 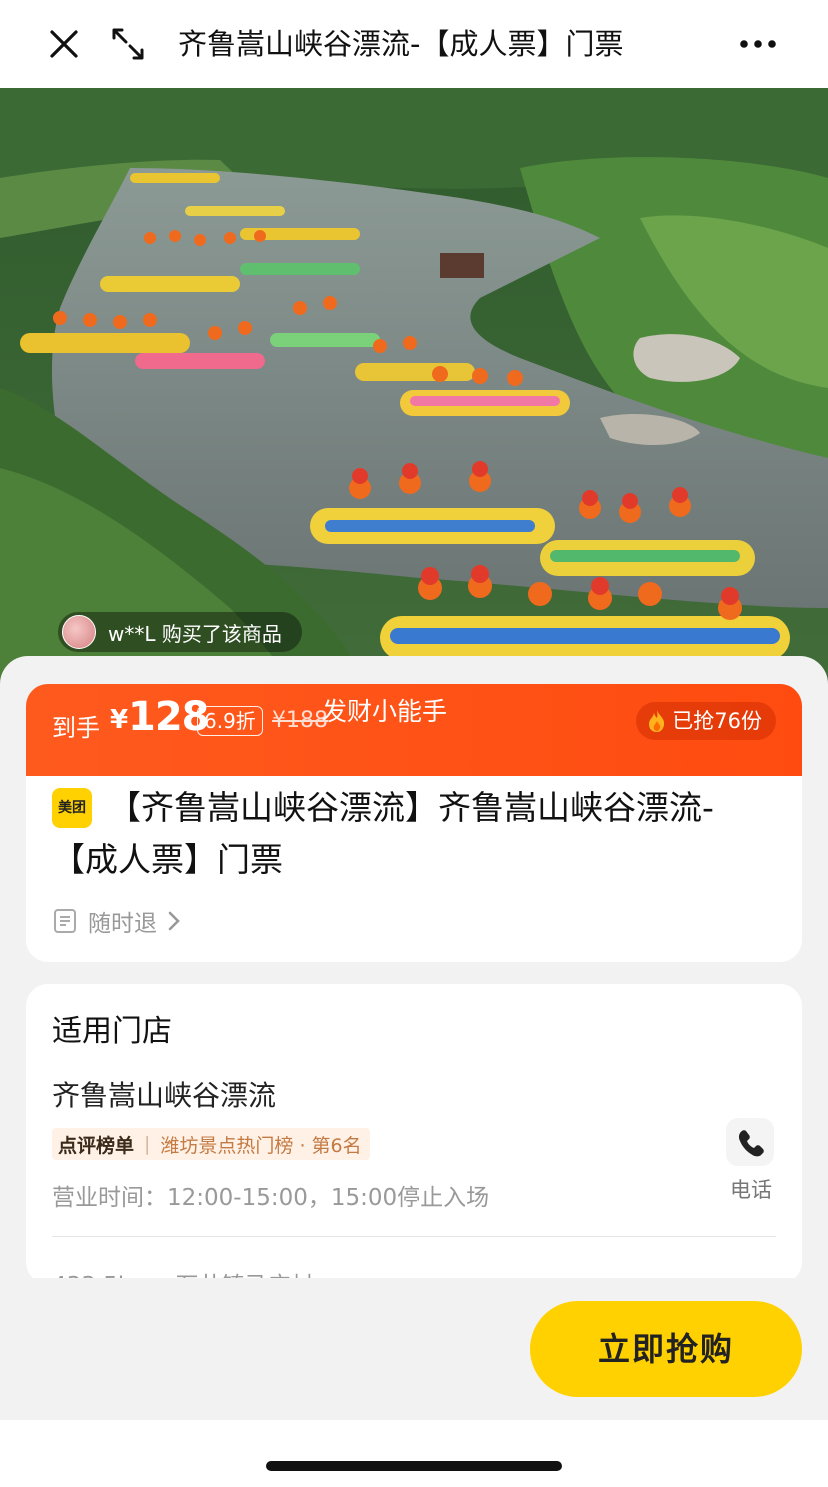 I want to click on phone-button, so click(x=750, y=1142).